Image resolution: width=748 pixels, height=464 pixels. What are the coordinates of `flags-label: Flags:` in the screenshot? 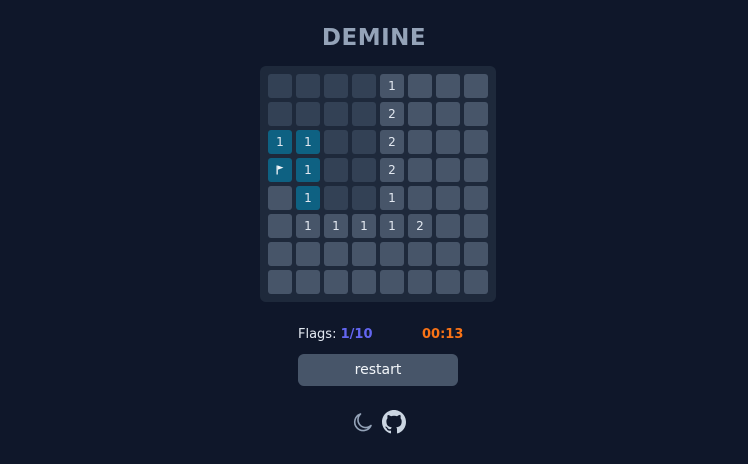 It's located at (317, 334).